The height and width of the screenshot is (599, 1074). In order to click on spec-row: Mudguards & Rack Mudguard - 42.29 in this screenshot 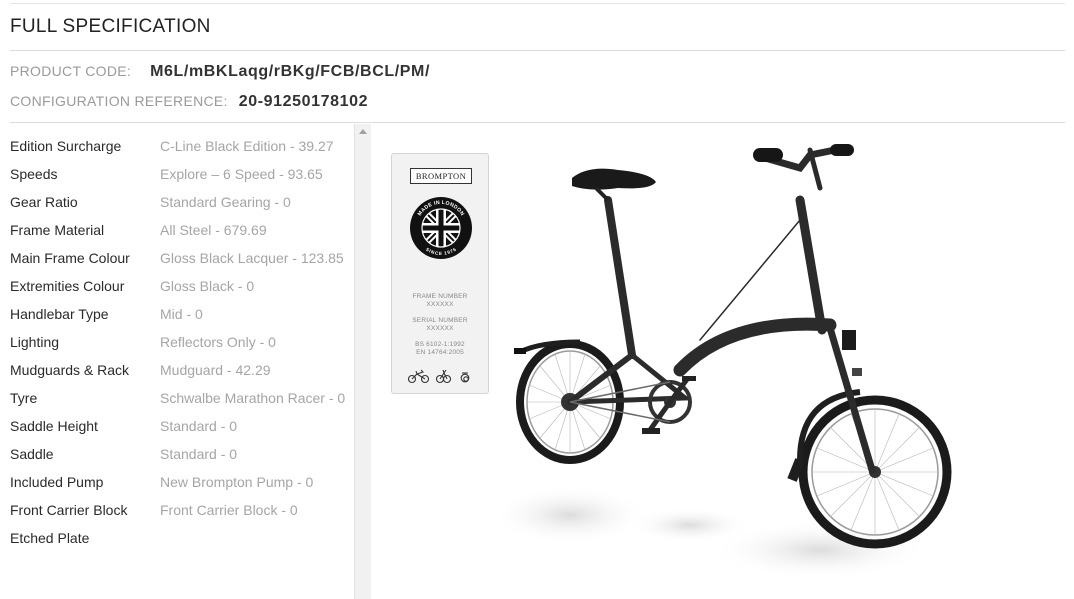, I will do `click(140, 372)`.